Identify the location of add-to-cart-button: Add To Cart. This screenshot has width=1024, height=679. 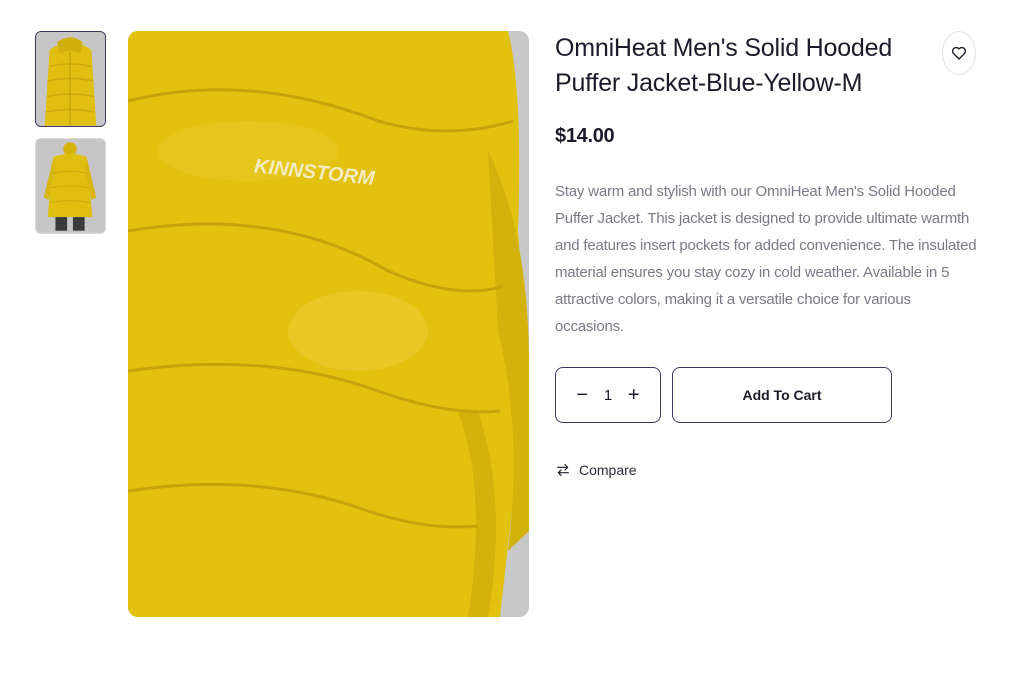
(782, 395).